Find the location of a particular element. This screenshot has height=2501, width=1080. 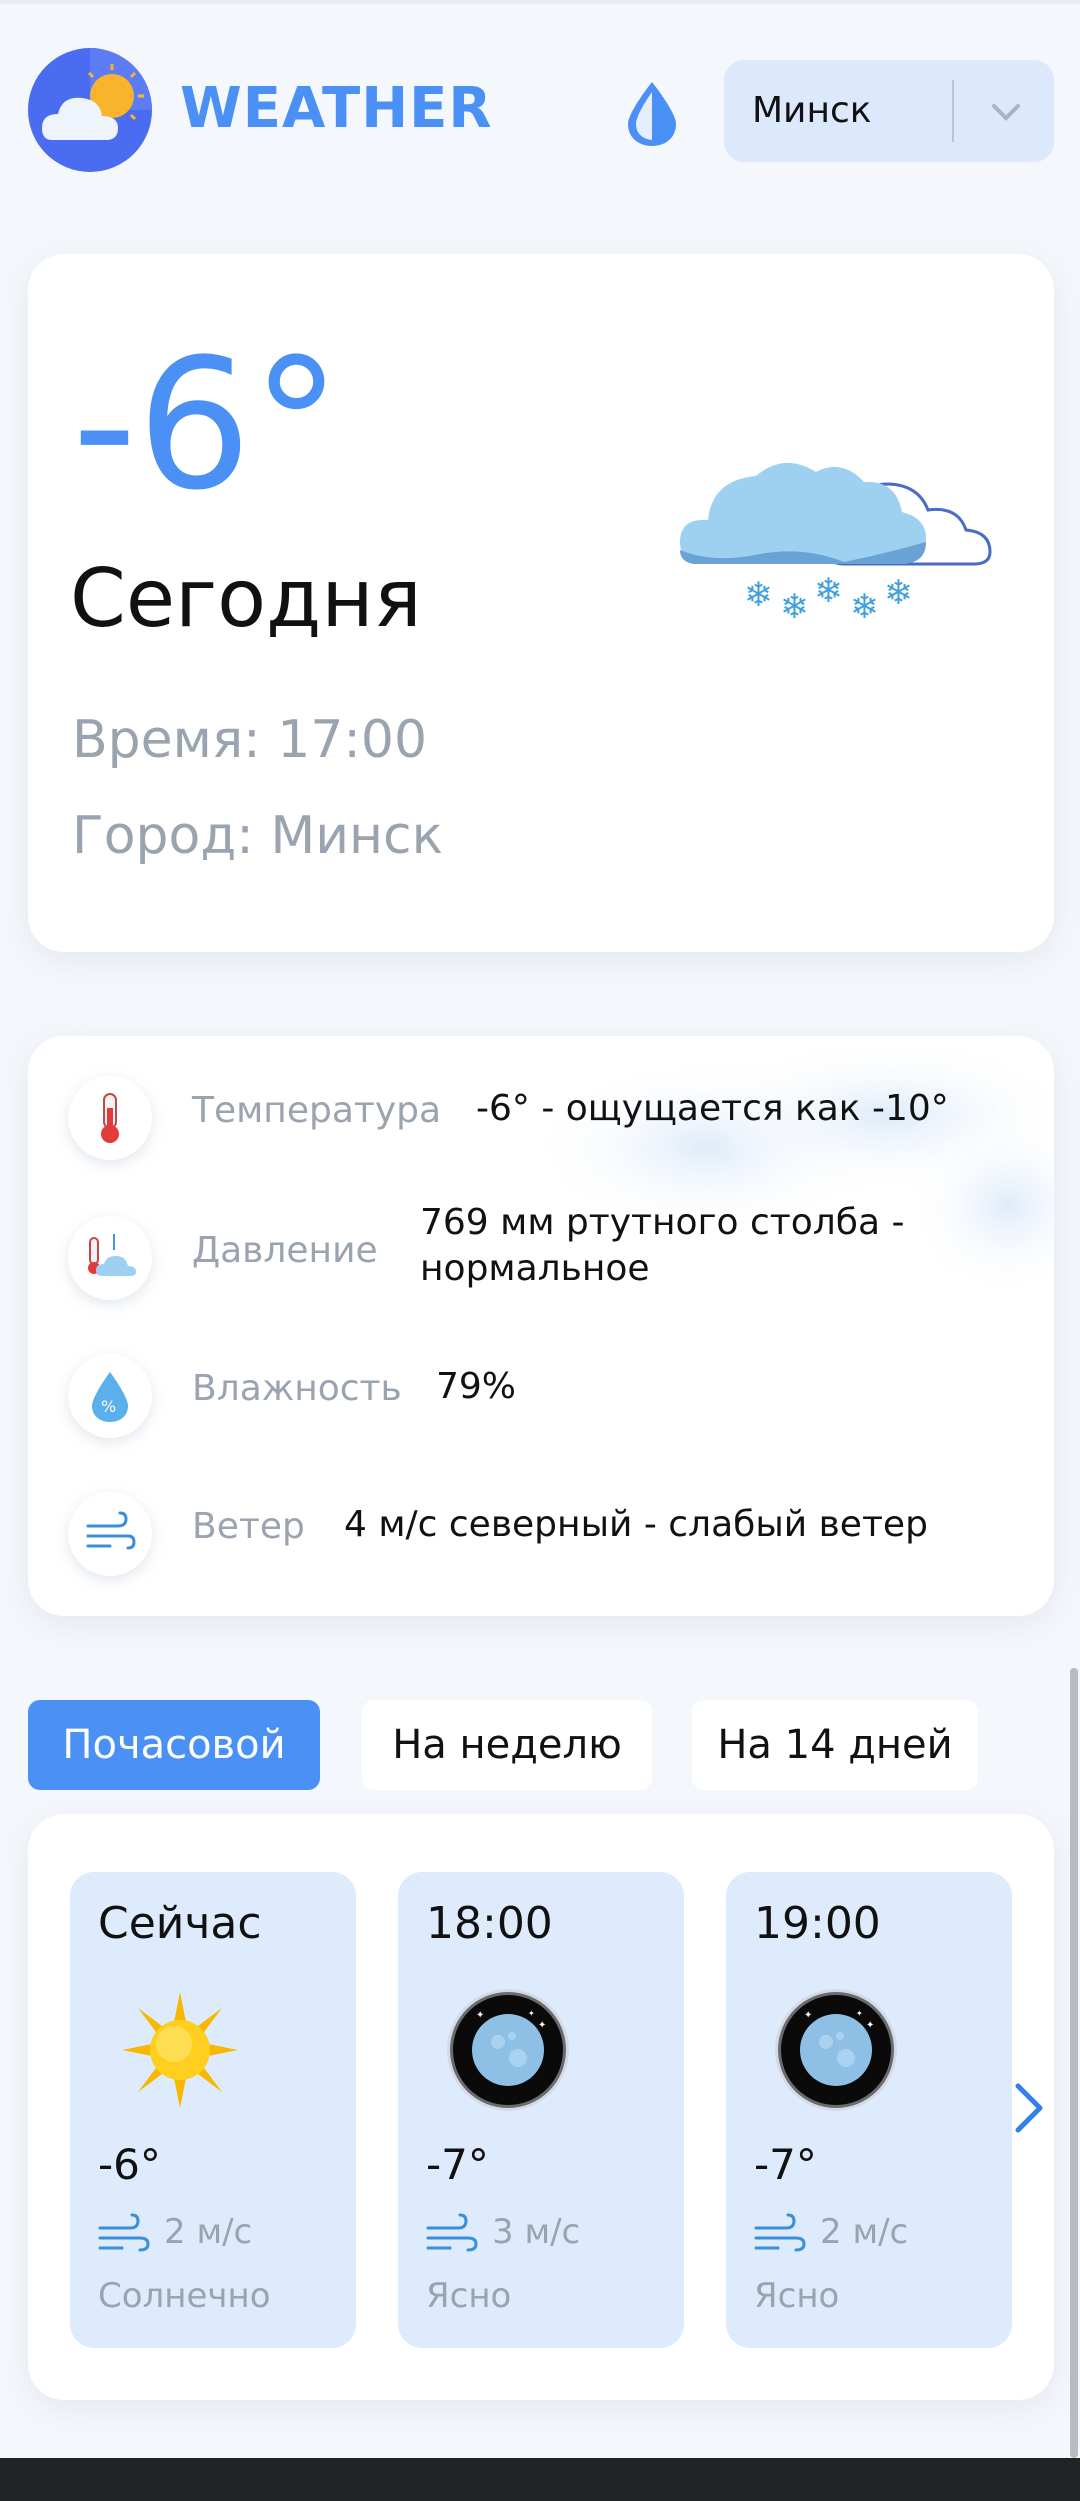

hourly-desc: Солнечно is located at coordinates (184, 2296).